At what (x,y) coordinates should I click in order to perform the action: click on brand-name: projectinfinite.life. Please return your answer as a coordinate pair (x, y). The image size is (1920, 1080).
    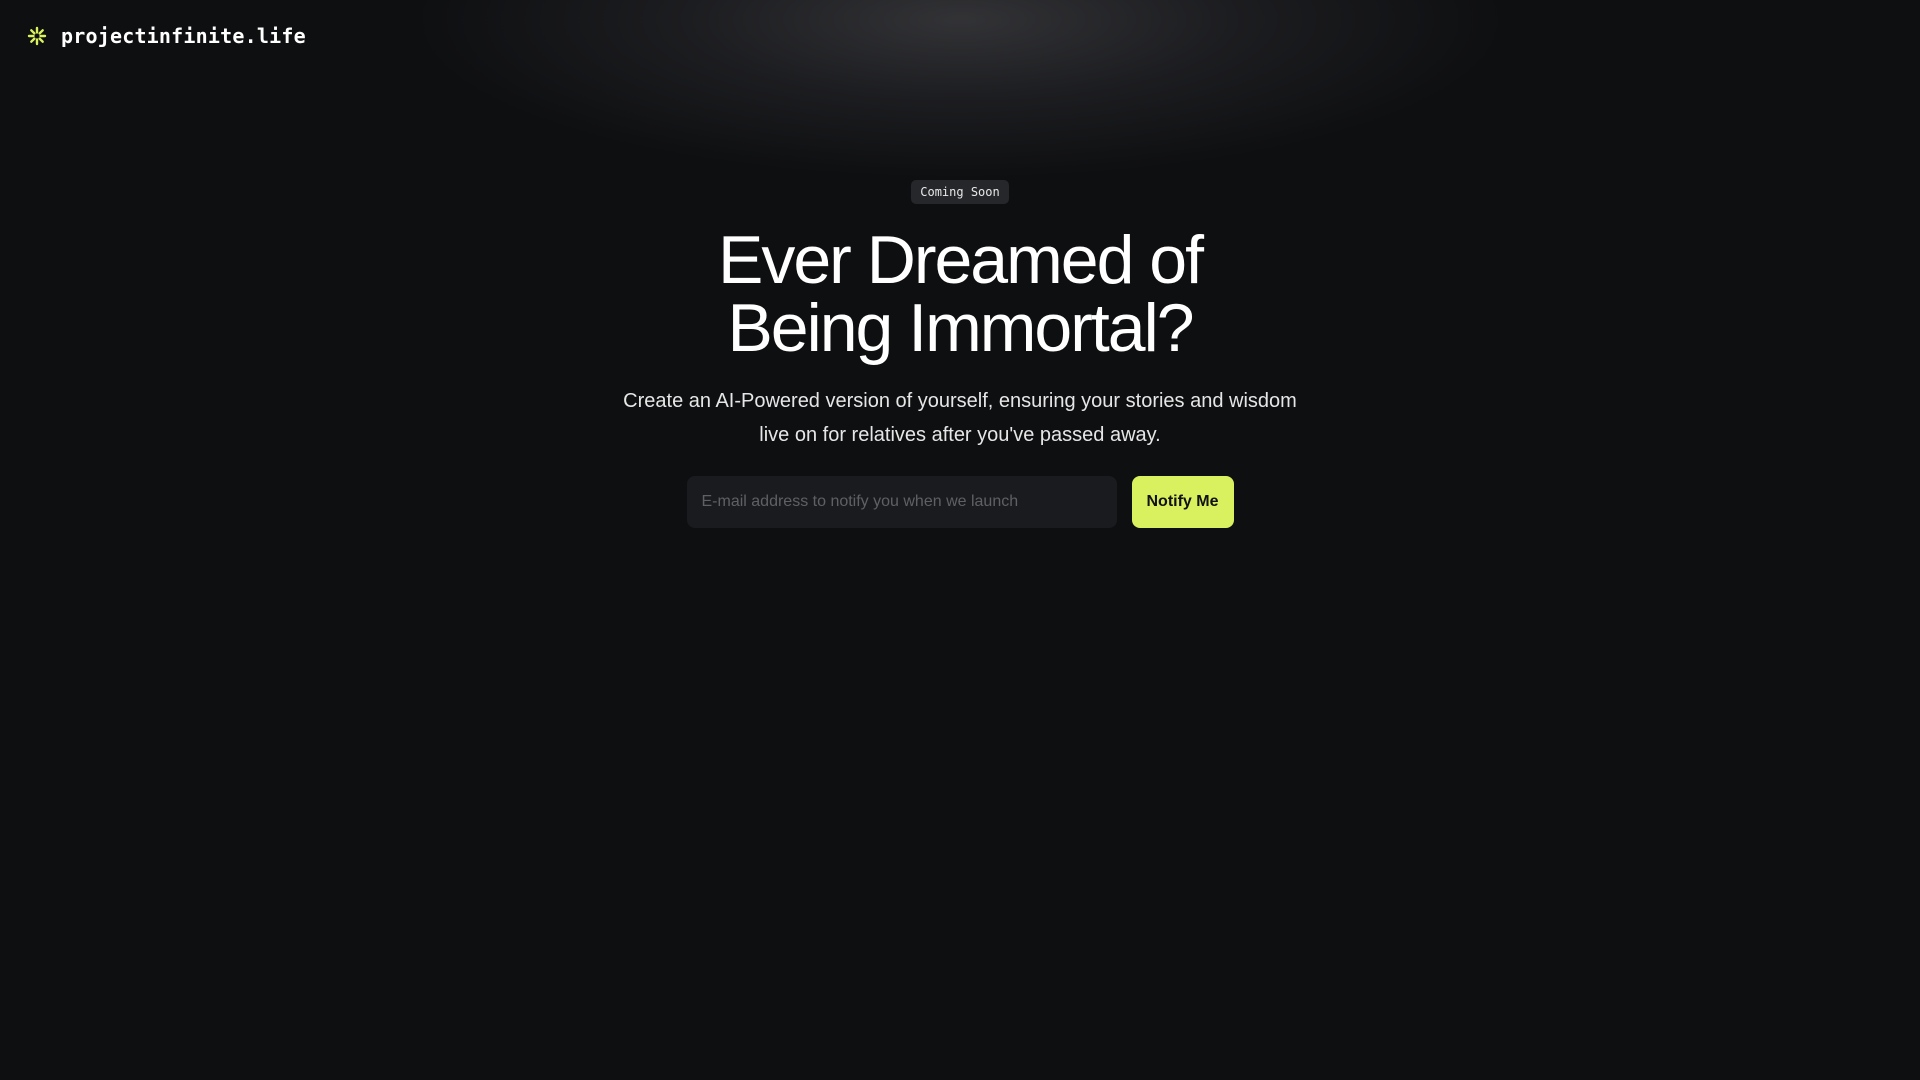
    Looking at the image, I should click on (183, 36).